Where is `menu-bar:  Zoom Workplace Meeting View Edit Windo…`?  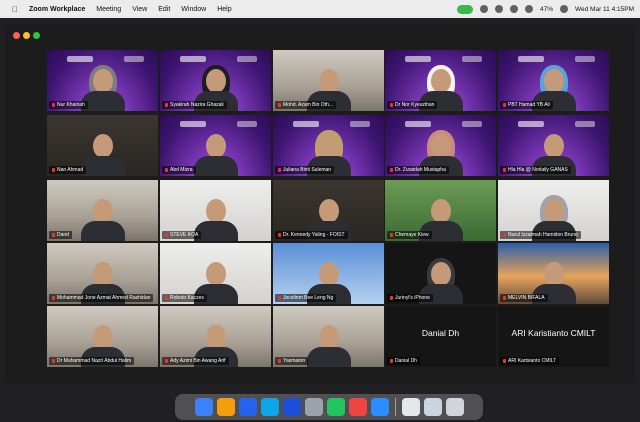
menu-bar:  Zoom Workplace Meeting View Edit Windo… is located at coordinates (320, 9).